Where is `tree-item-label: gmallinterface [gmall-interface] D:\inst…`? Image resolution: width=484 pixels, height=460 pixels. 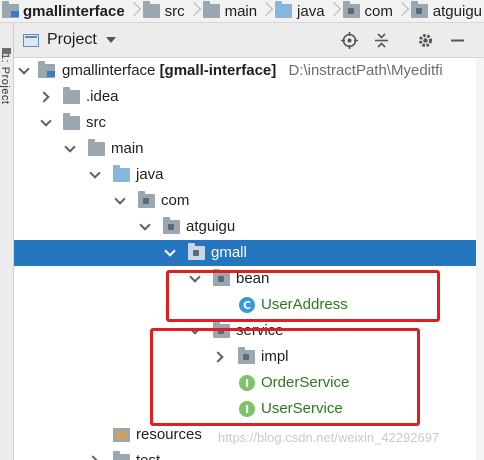
tree-item-label: gmallinterface [gmall-interface] D:\inst… is located at coordinates (252, 70).